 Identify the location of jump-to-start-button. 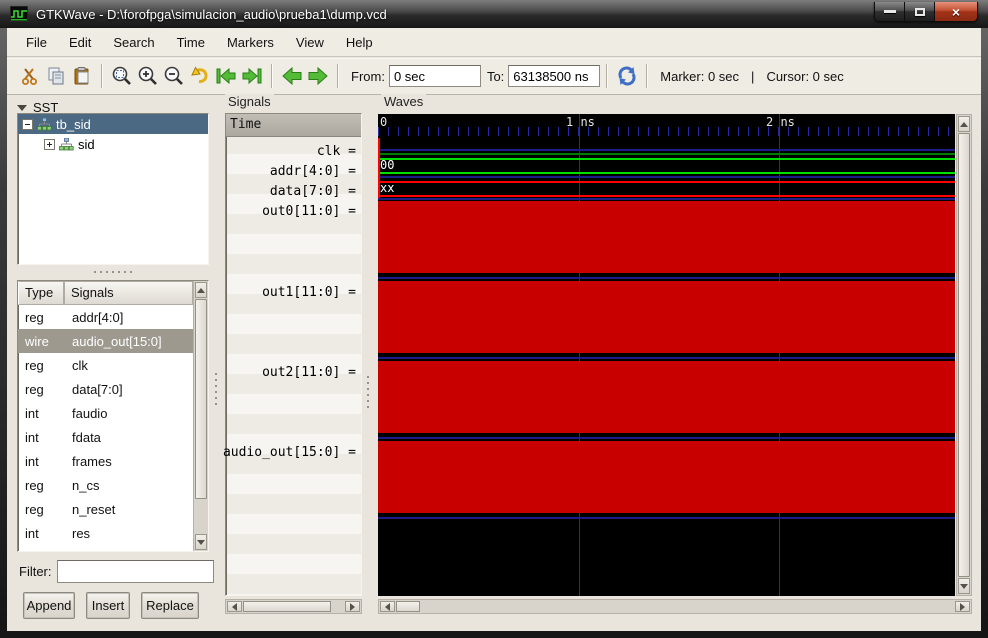
(226, 76).